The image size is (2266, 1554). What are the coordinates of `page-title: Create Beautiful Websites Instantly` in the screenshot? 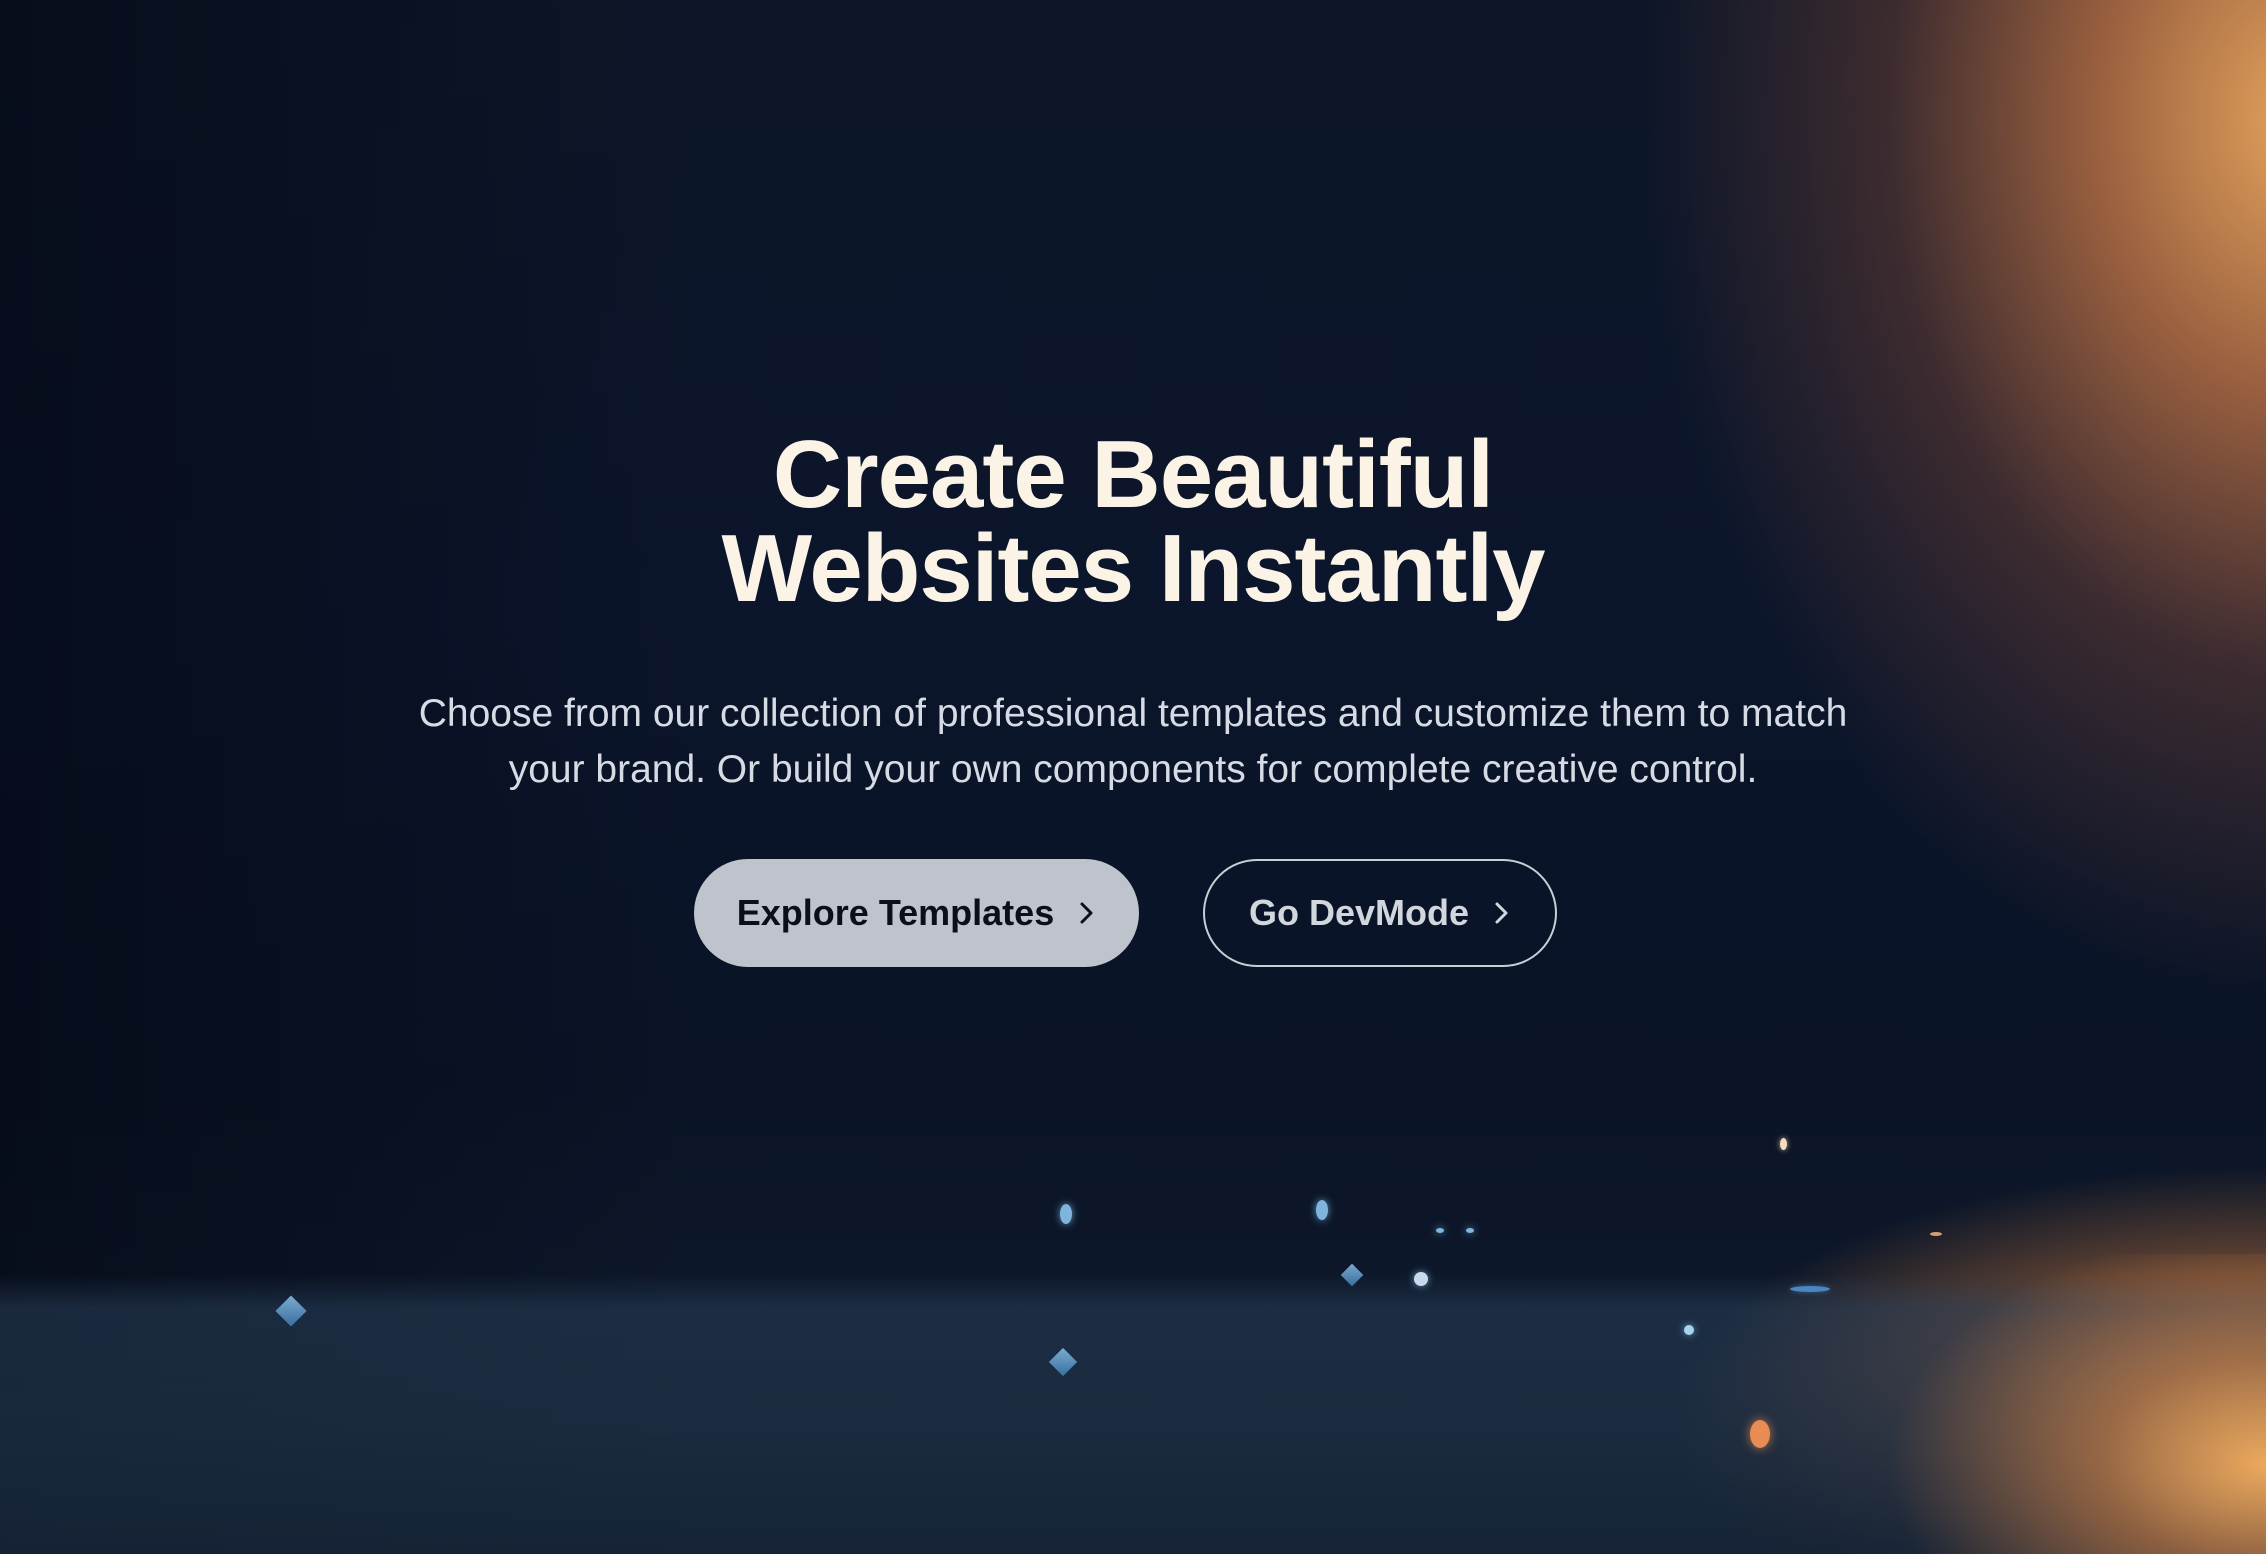 It's located at (1133, 521).